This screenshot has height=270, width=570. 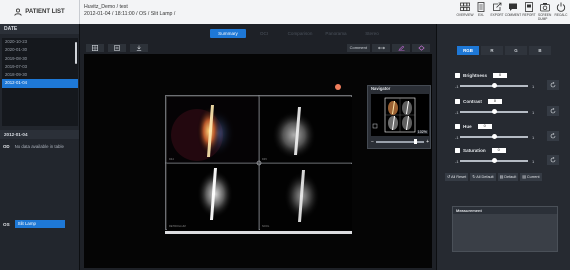 What do you see at coordinates (6, 224) in the screenshot?
I see `os-label: OS` at bounding box center [6, 224].